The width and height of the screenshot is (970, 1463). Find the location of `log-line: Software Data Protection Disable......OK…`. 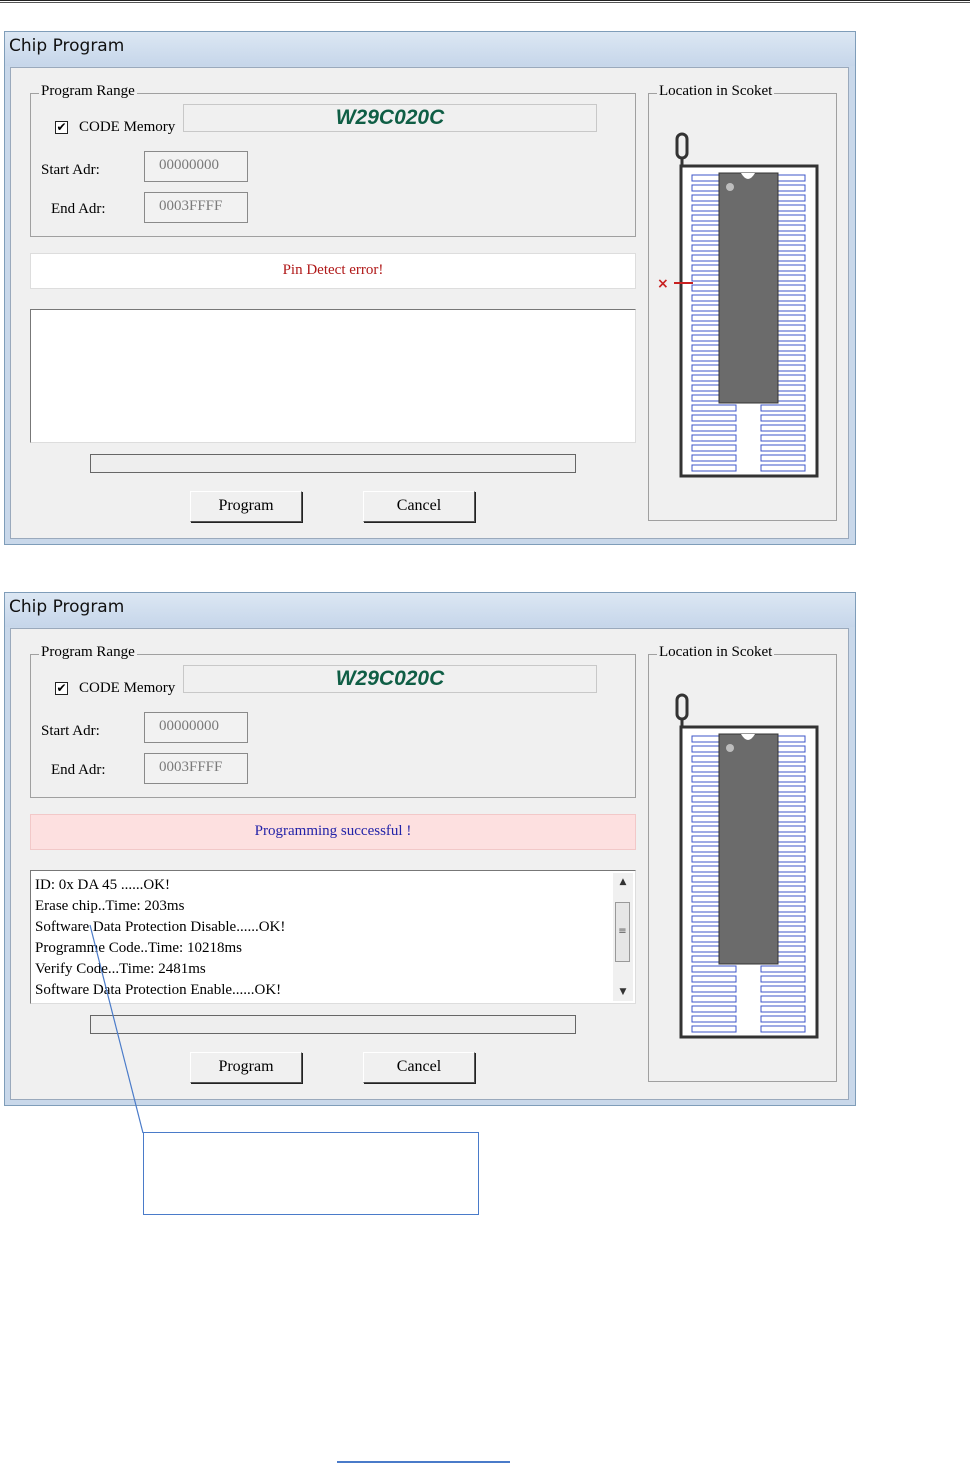

log-line: Software Data Protection Disable......OK… is located at coordinates (160, 927).